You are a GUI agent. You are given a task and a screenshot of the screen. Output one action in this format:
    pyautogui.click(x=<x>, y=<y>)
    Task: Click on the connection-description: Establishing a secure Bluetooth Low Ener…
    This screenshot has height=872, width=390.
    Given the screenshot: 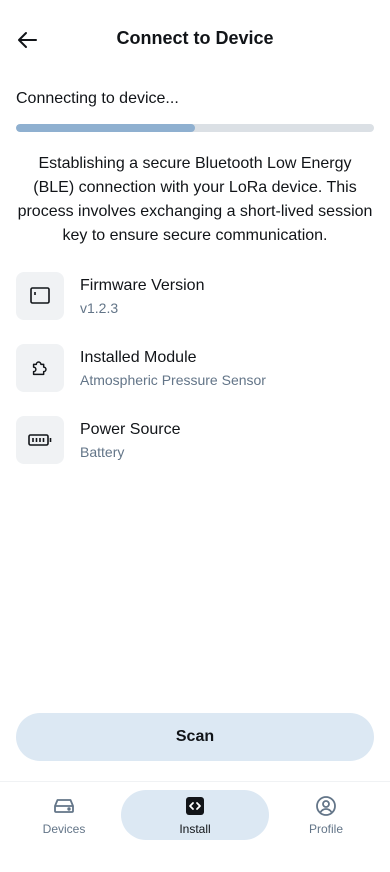 What is the action you would take?
    pyautogui.click(x=195, y=199)
    